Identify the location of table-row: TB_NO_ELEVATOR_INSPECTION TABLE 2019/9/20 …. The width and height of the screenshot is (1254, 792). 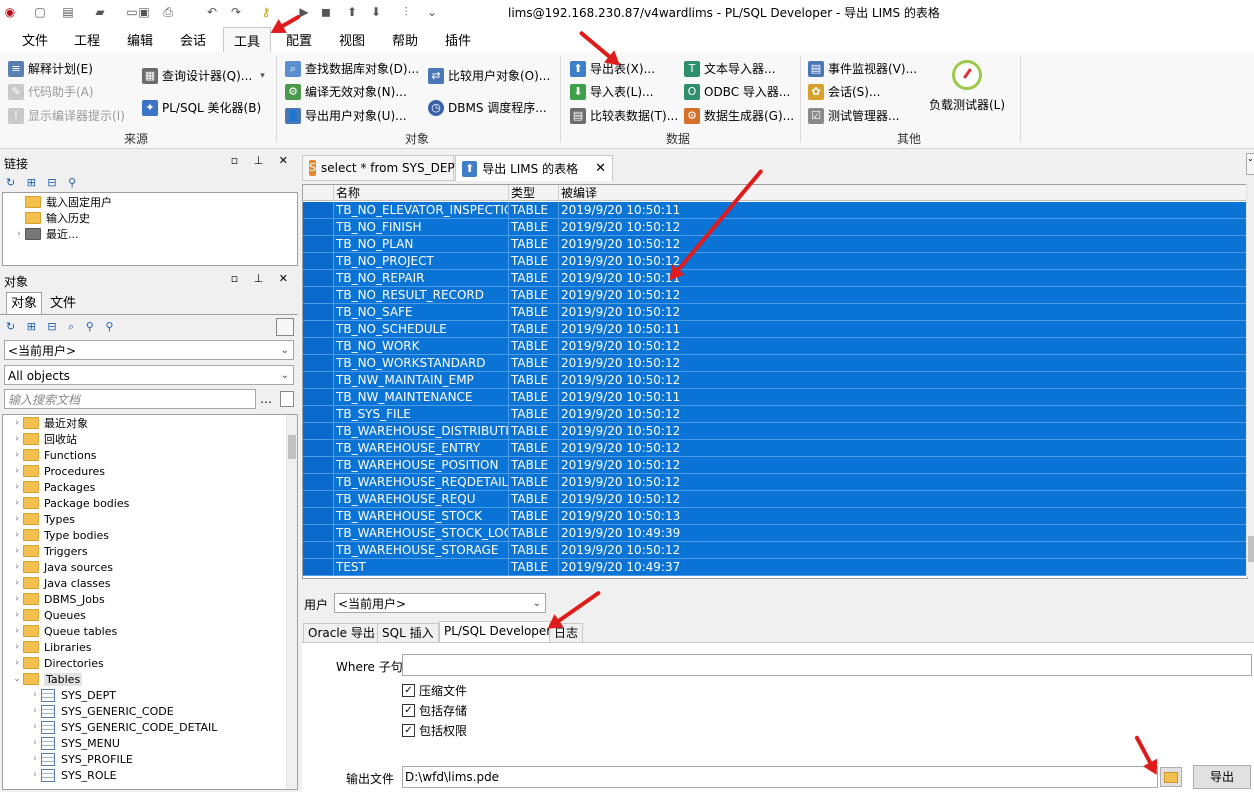
(775, 210).